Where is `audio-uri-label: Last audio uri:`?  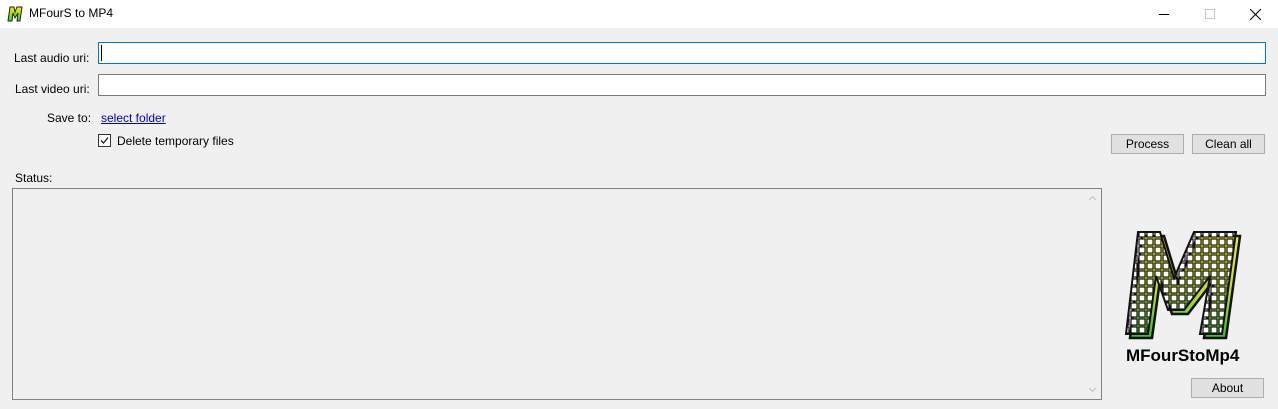 audio-uri-label: Last audio uri: is located at coordinates (52, 58).